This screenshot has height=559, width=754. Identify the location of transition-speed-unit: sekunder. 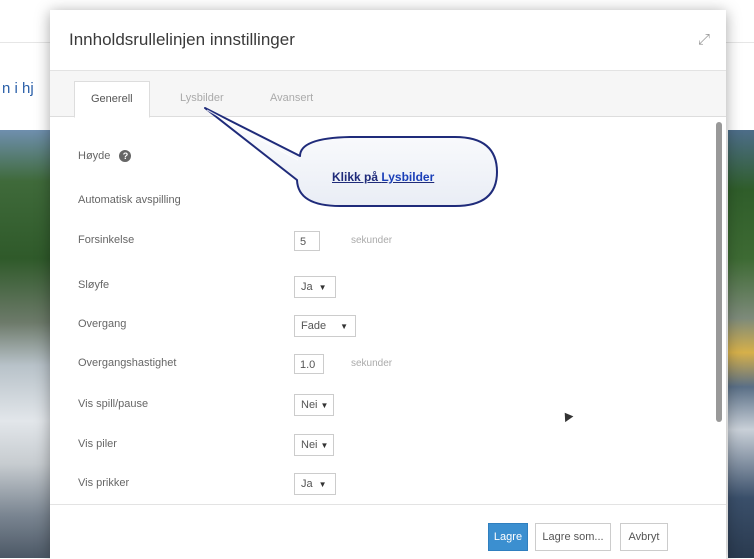
(372, 363).